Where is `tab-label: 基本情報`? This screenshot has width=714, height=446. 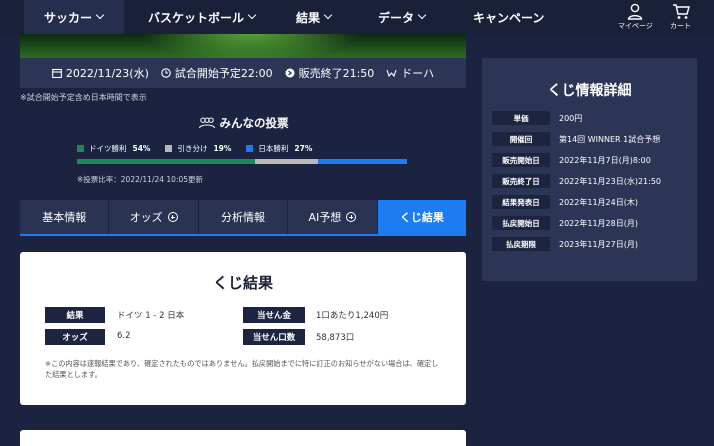
tab-label: 基本情報 is located at coordinates (64, 217).